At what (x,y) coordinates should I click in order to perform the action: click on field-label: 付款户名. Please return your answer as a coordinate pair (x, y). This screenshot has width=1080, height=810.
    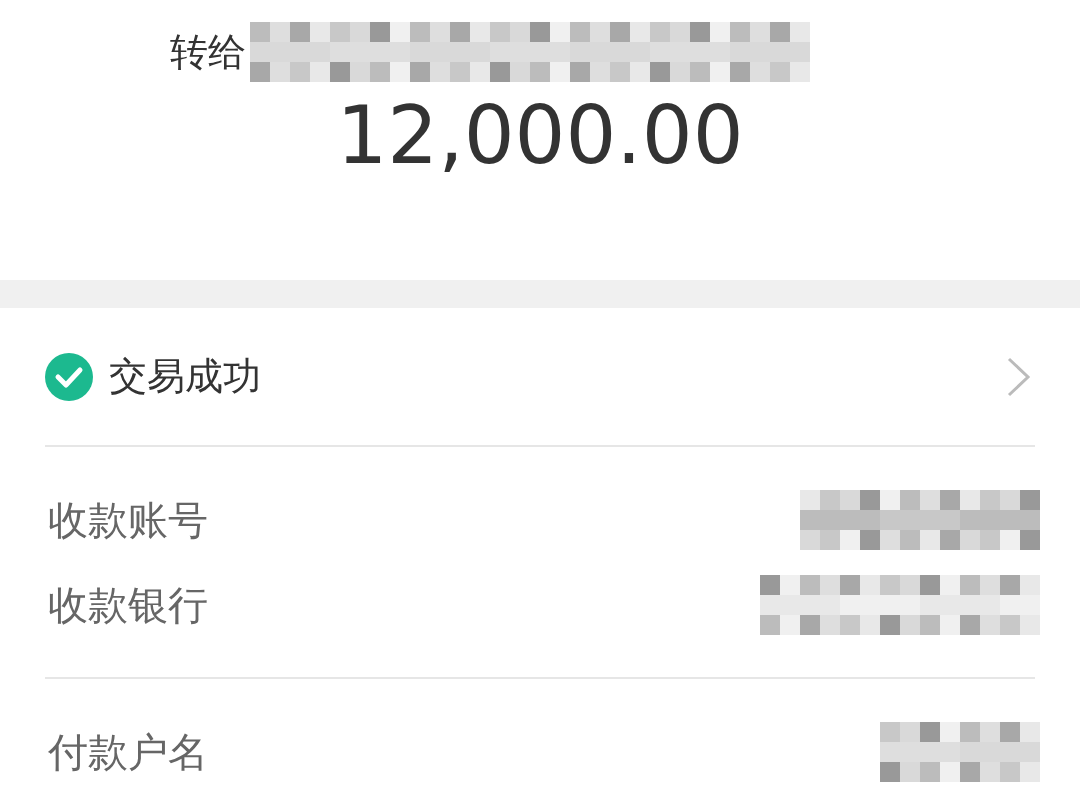
    Looking at the image, I should click on (128, 752).